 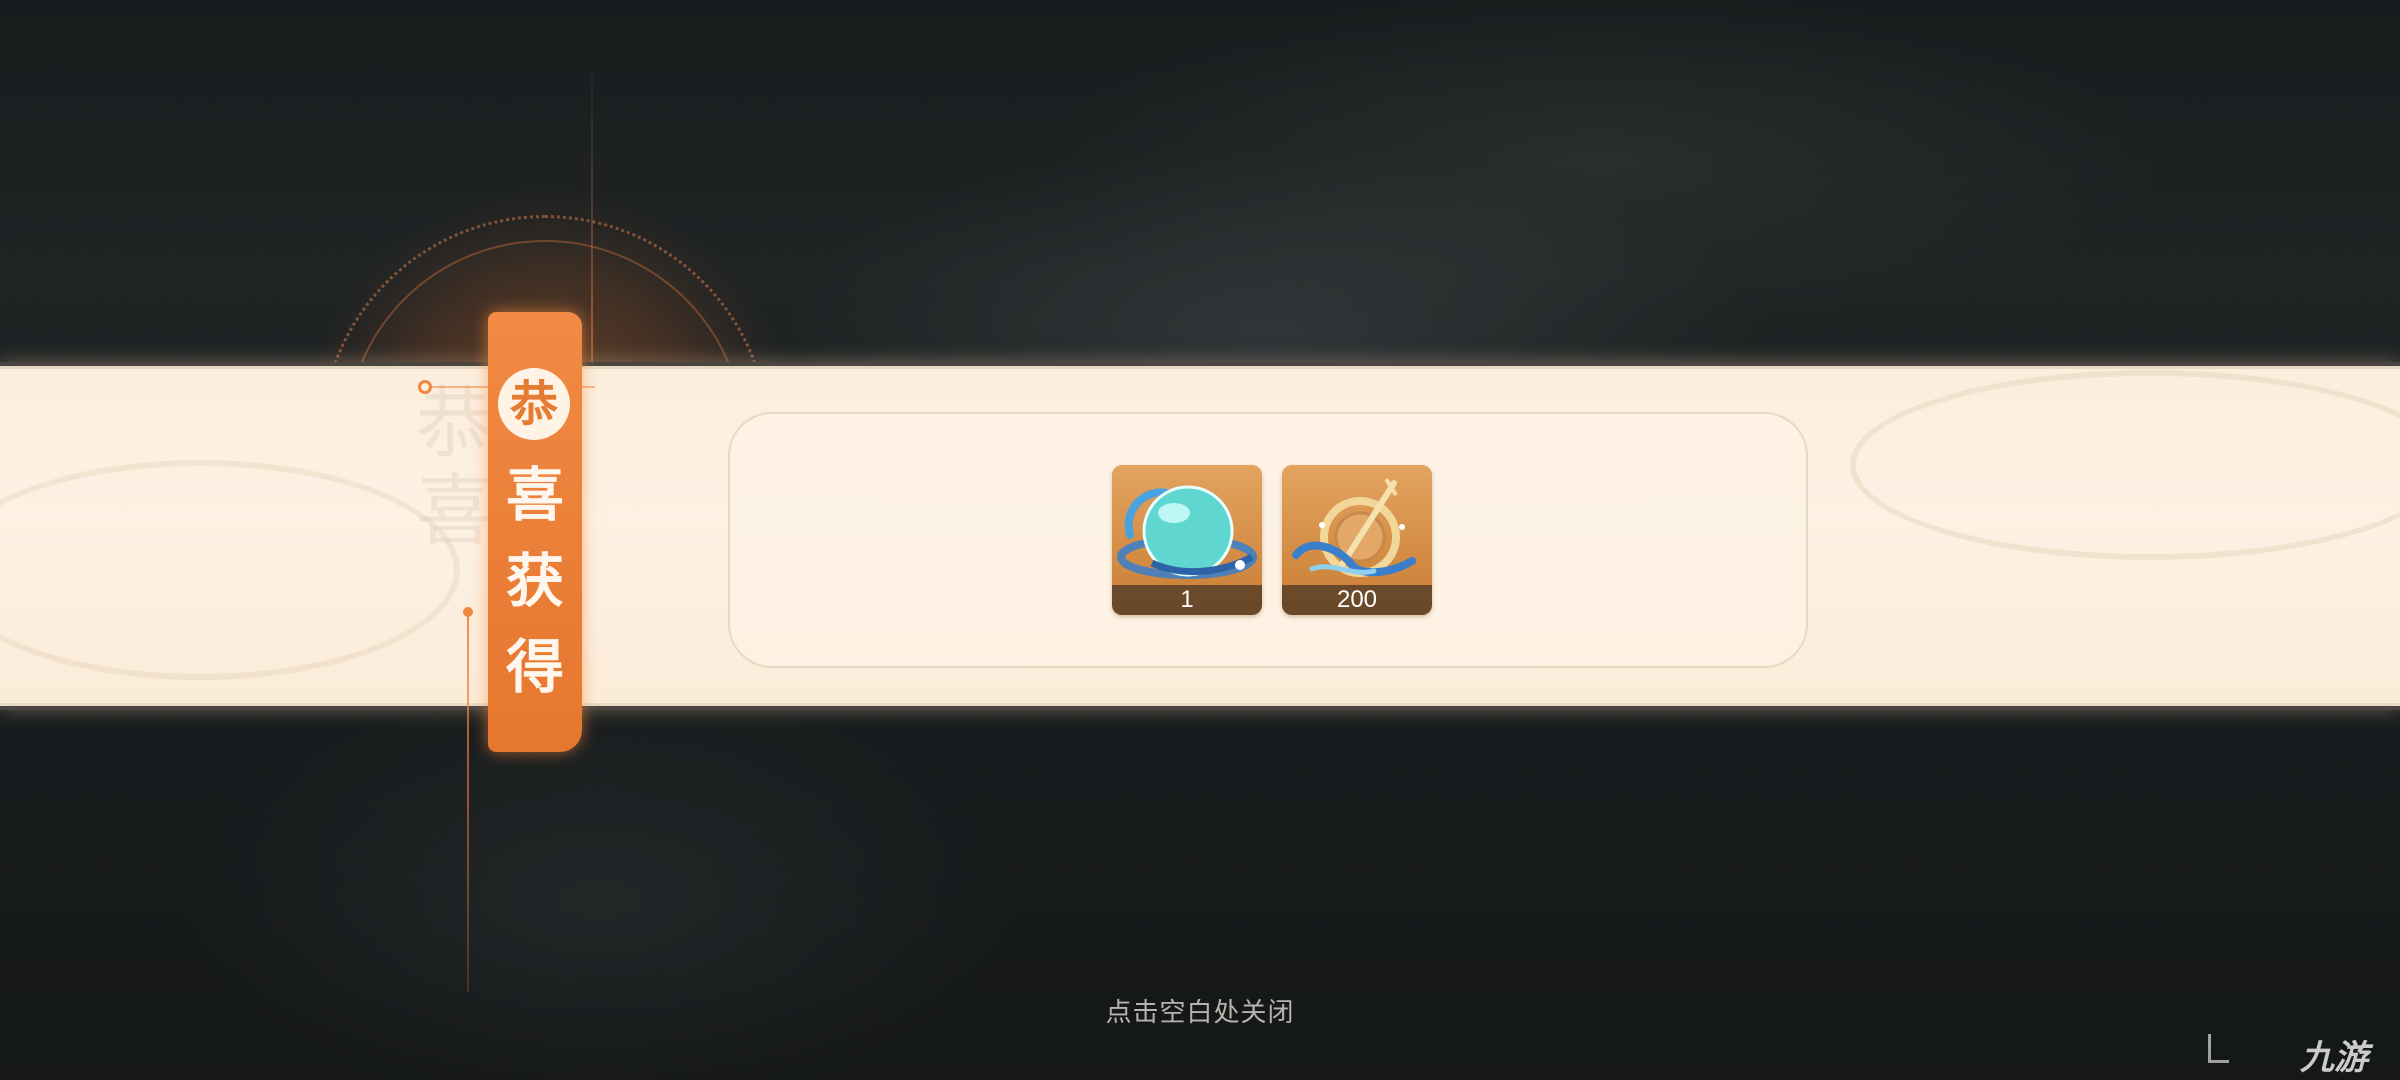 I want to click on decor-dot-bottom, so click(x=468, y=612).